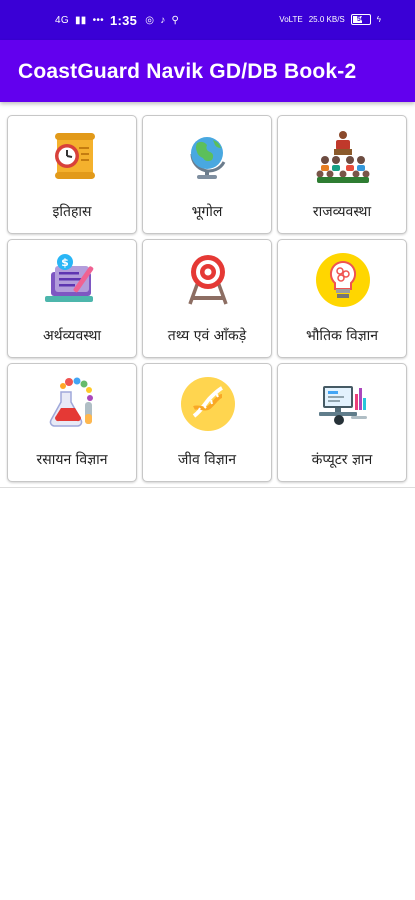 This screenshot has height=900, width=415. Describe the element at coordinates (208, 158) in the screenshot. I see `globe-icon` at that location.